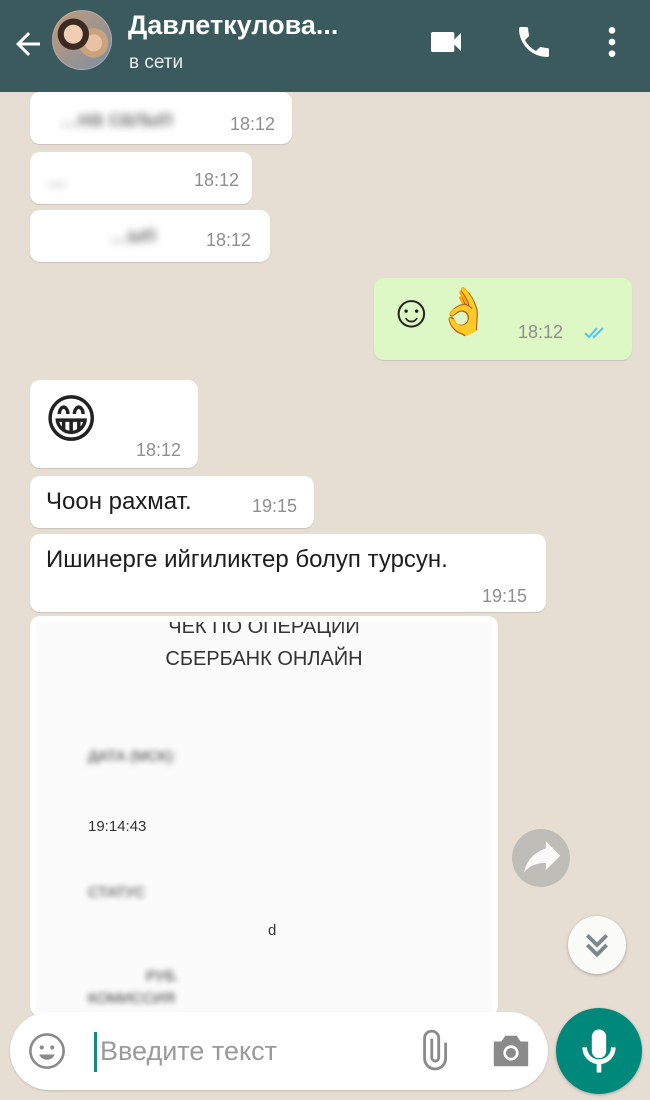 The image size is (650, 1100). What do you see at coordinates (272, 930) in the screenshot?
I see `receipt-line: d` at bounding box center [272, 930].